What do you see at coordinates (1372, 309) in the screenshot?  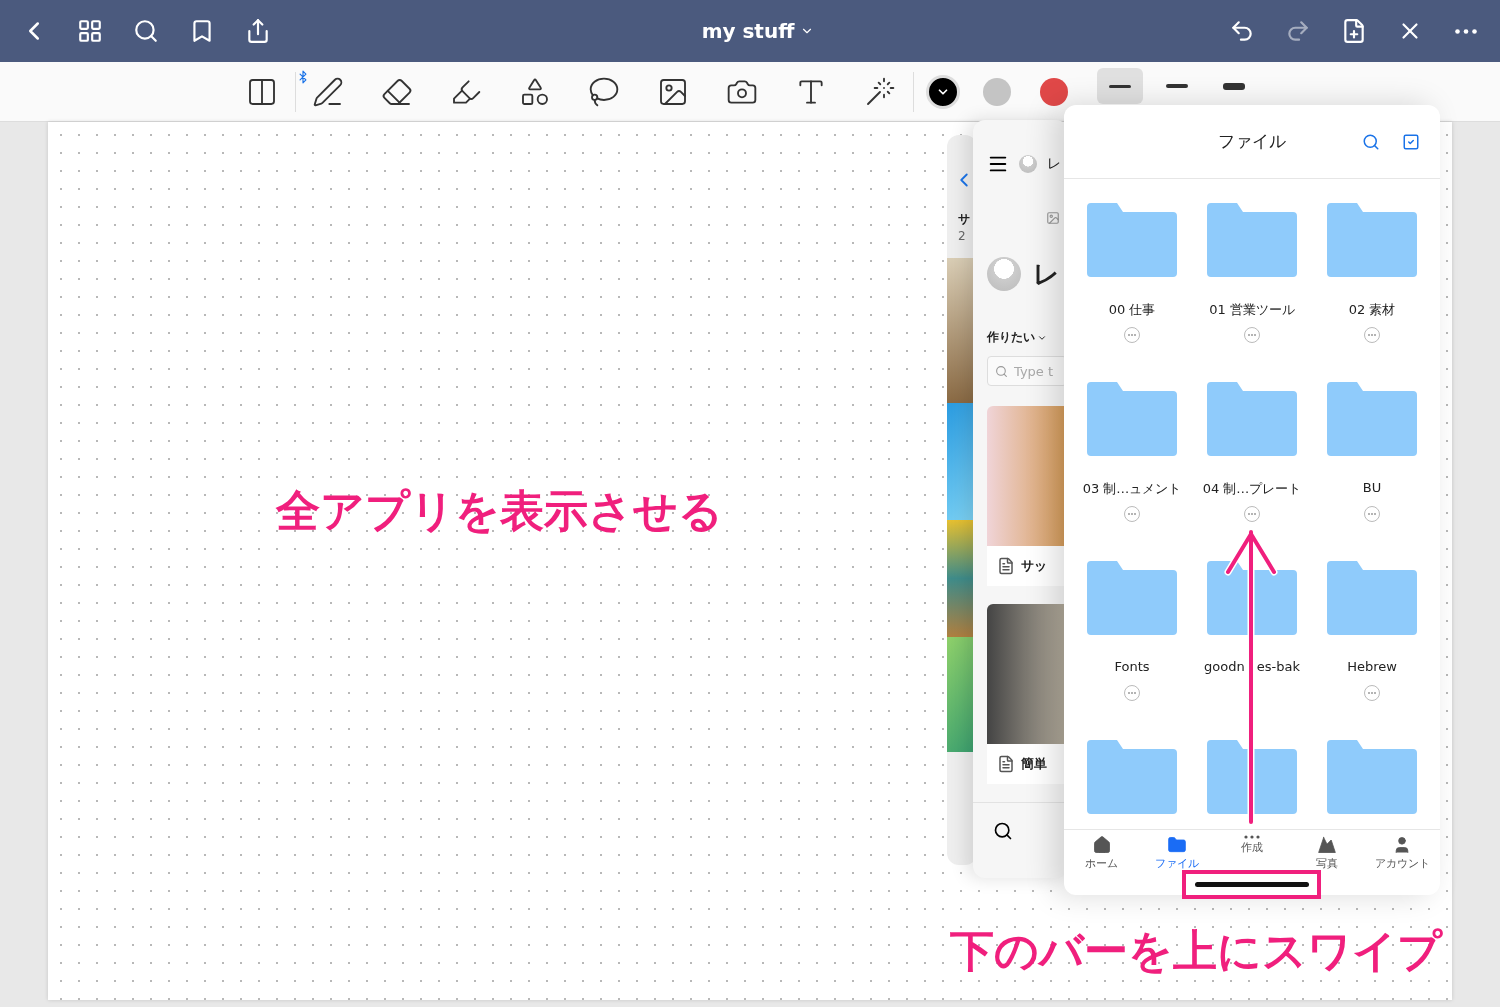 I see `folder-name: 02 素材` at bounding box center [1372, 309].